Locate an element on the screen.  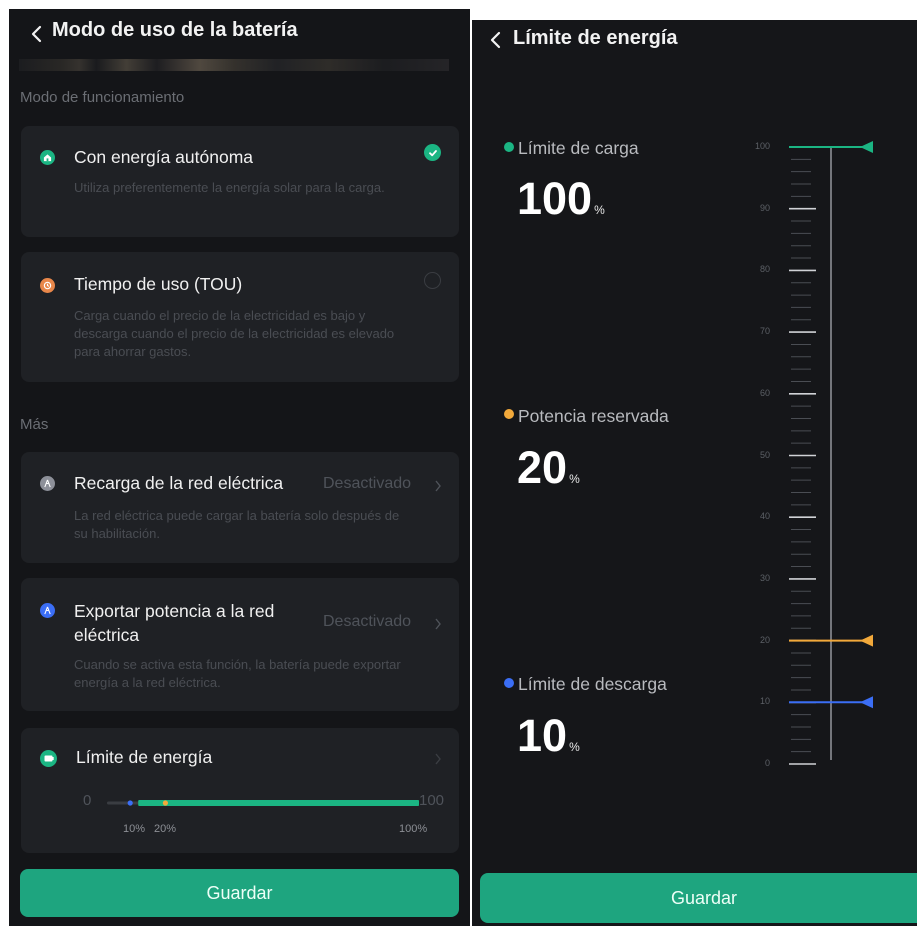
export-title-line1: Exportar potencia a la red is located at coordinates (174, 611).